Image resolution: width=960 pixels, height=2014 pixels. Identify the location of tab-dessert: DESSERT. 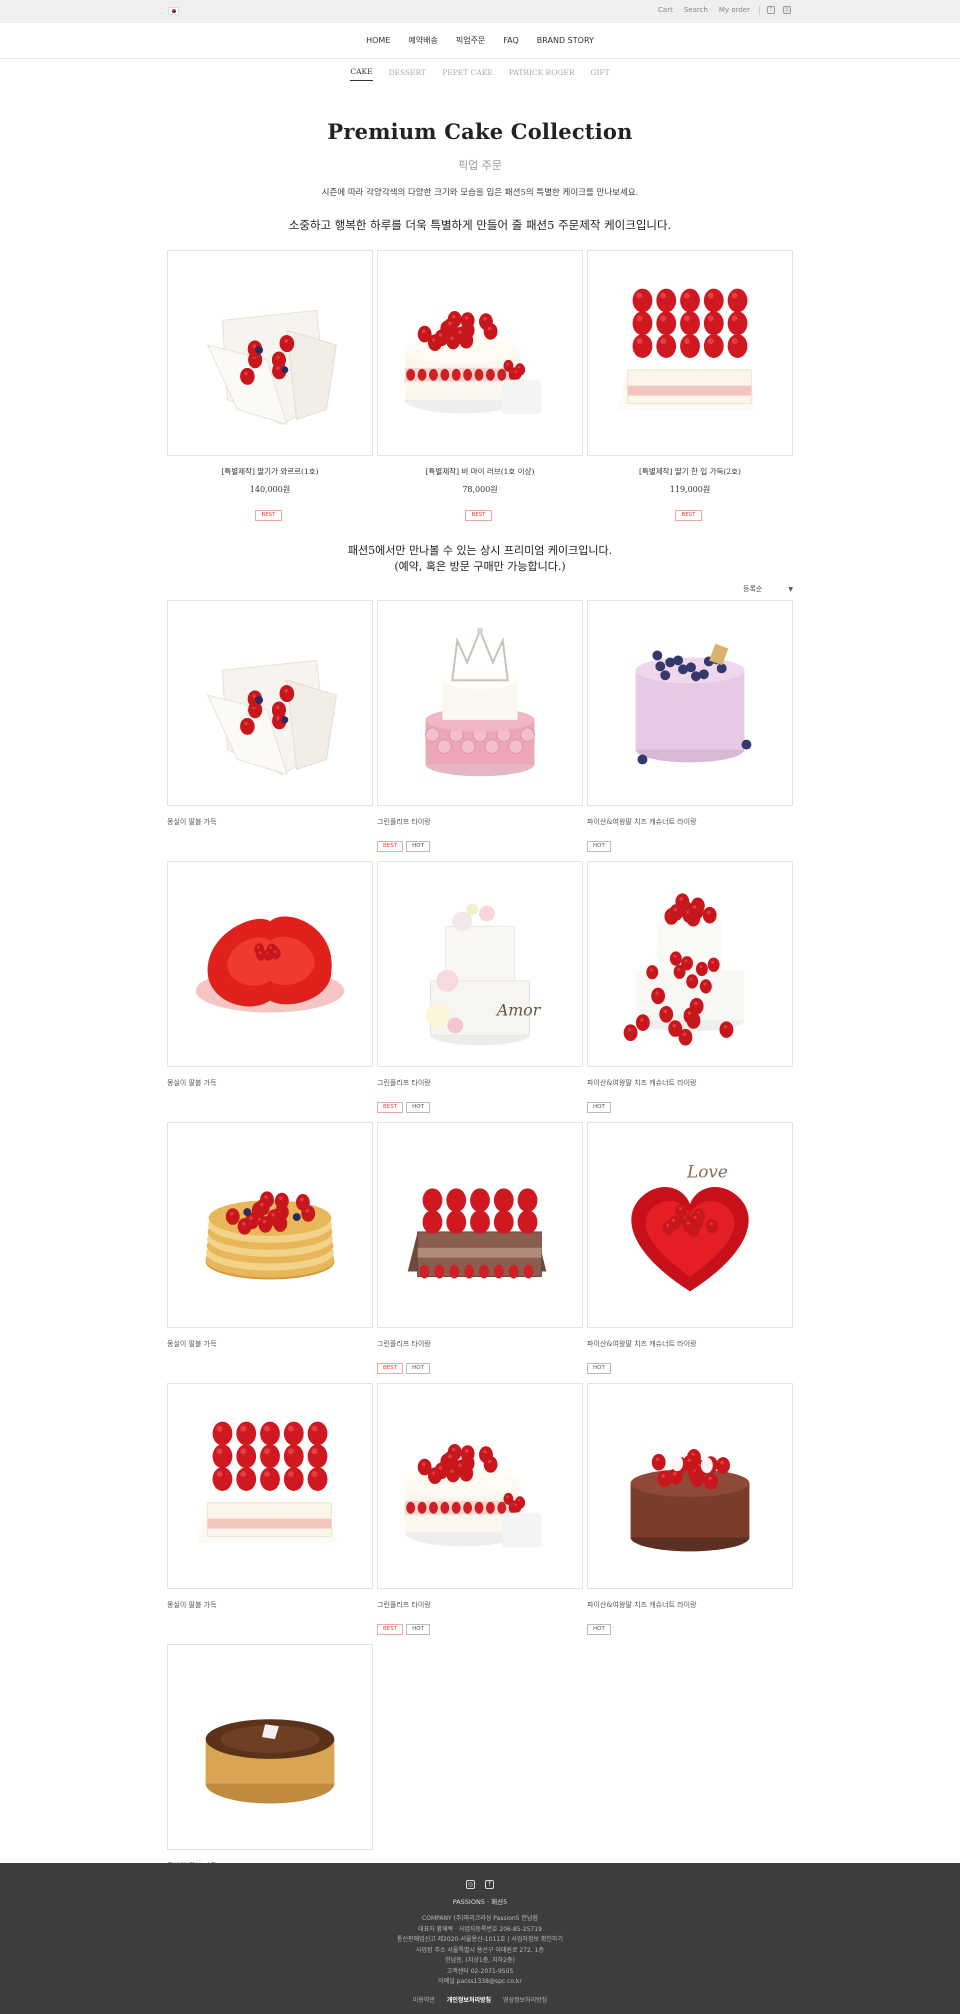
(408, 74).